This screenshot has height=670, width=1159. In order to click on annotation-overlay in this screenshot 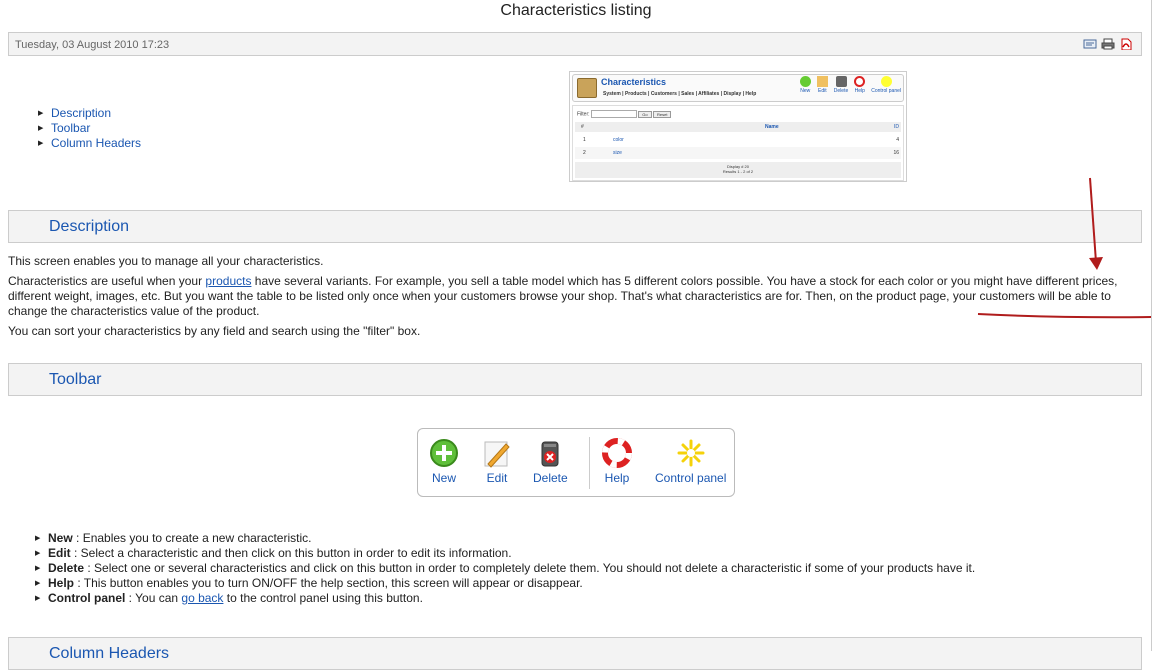, I will do `click(1064, 248)`.